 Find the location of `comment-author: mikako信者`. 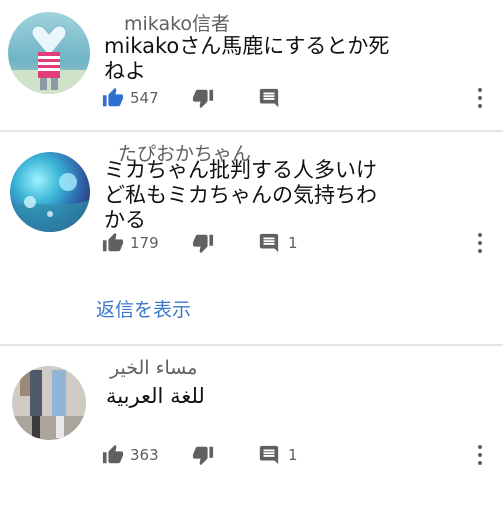

comment-author: mikako信者 is located at coordinates (177, 24).